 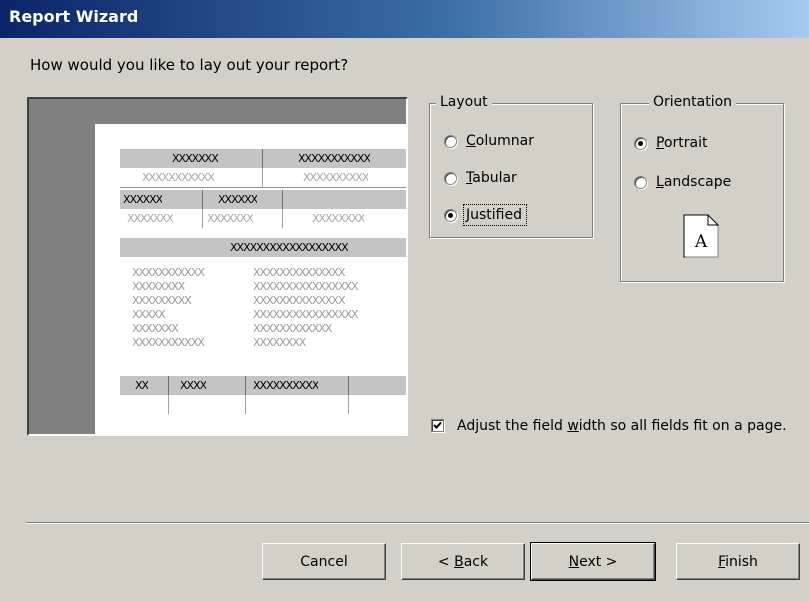 I want to click on preview-cell: XXXXXXXX, so click(x=338, y=218).